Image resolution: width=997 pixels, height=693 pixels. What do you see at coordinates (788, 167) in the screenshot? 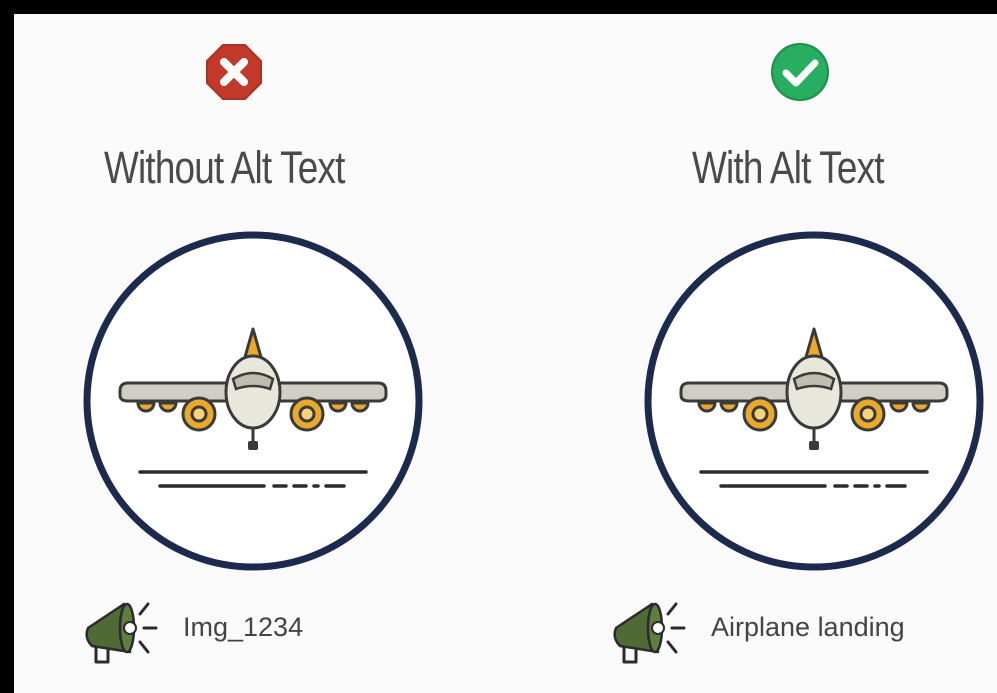
I see `panel-heading: With Alt Text` at bounding box center [788, 167].